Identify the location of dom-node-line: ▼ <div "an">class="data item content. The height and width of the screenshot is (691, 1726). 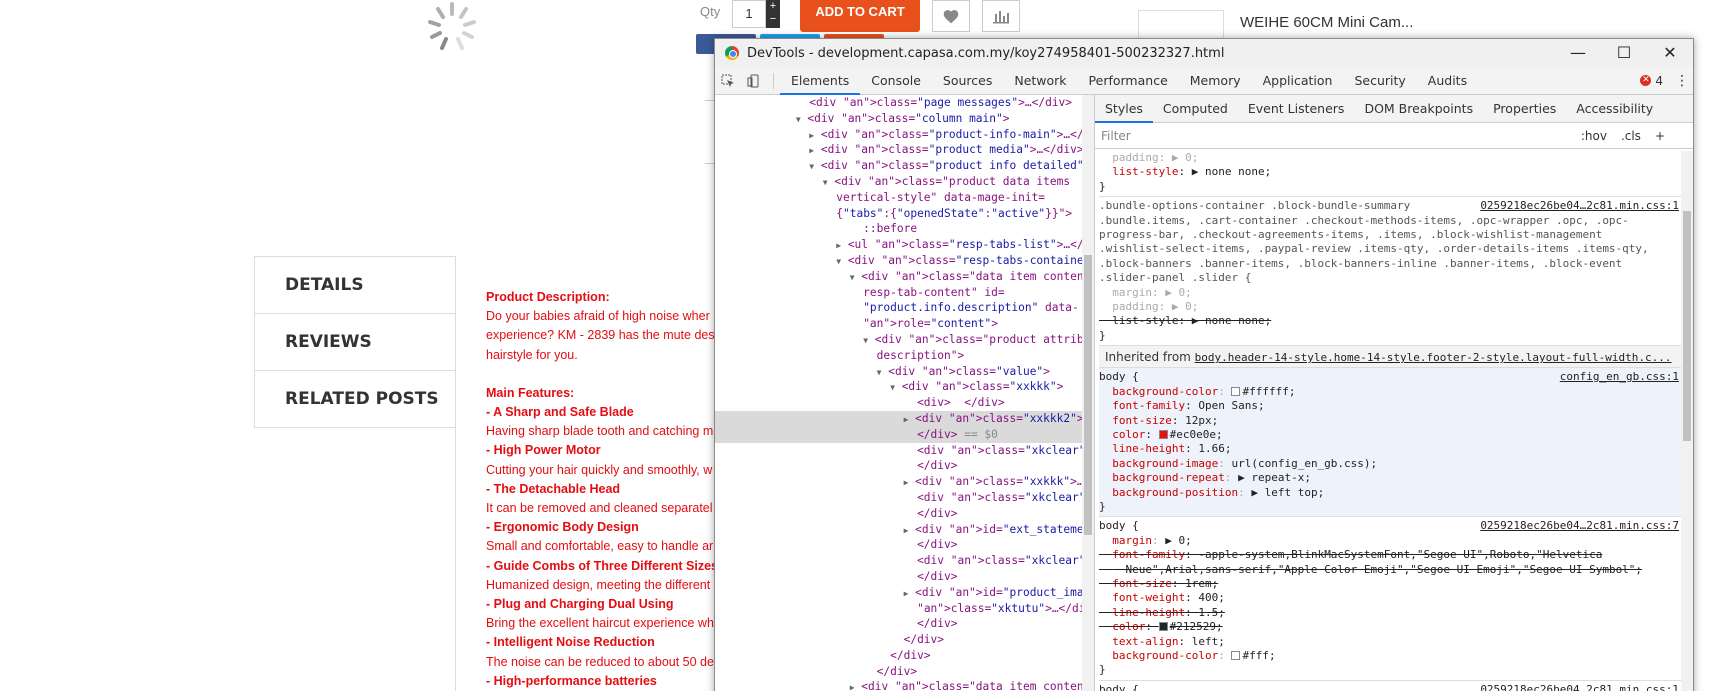
(904, 277).